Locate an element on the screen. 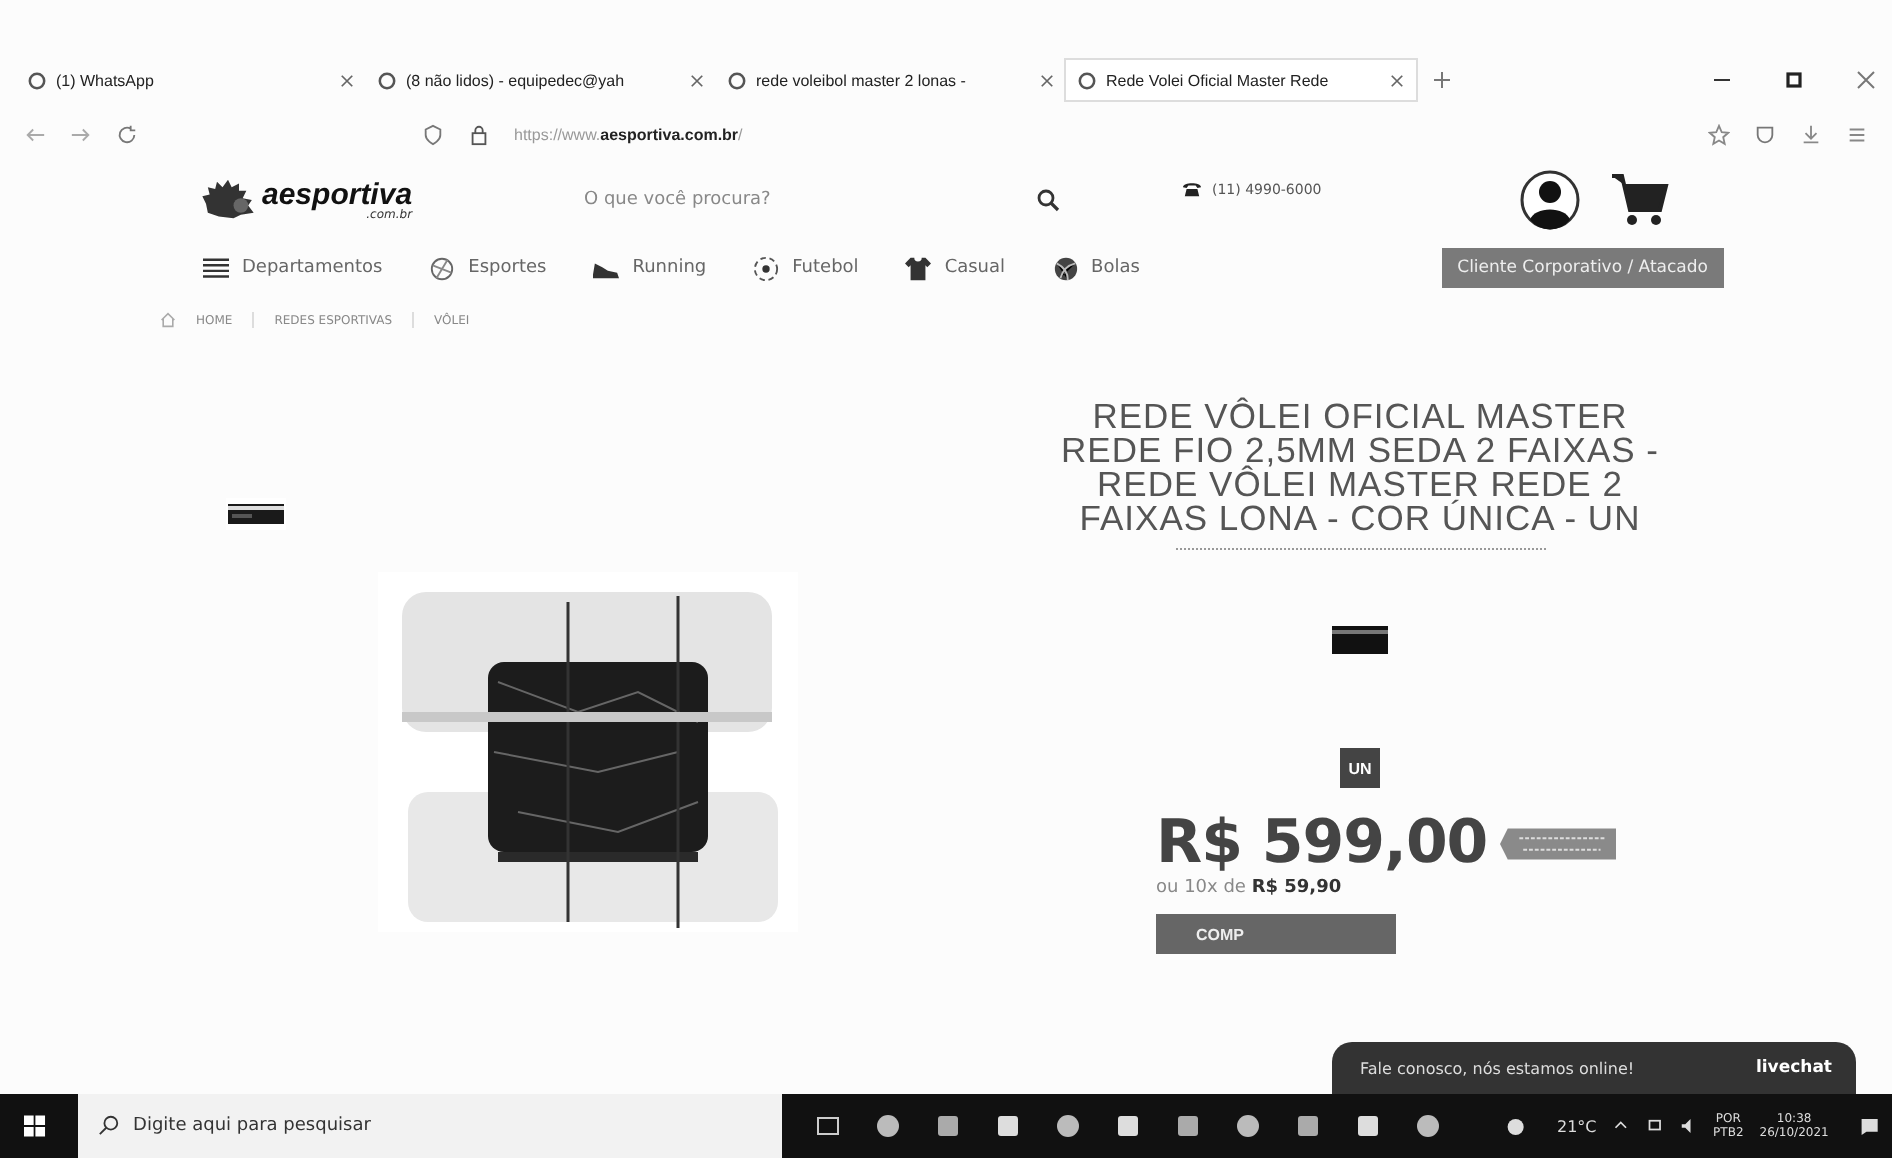 The height and width of the screenshot is (1158, 1892). pocket-icon is located at coordinates (1765, 134).